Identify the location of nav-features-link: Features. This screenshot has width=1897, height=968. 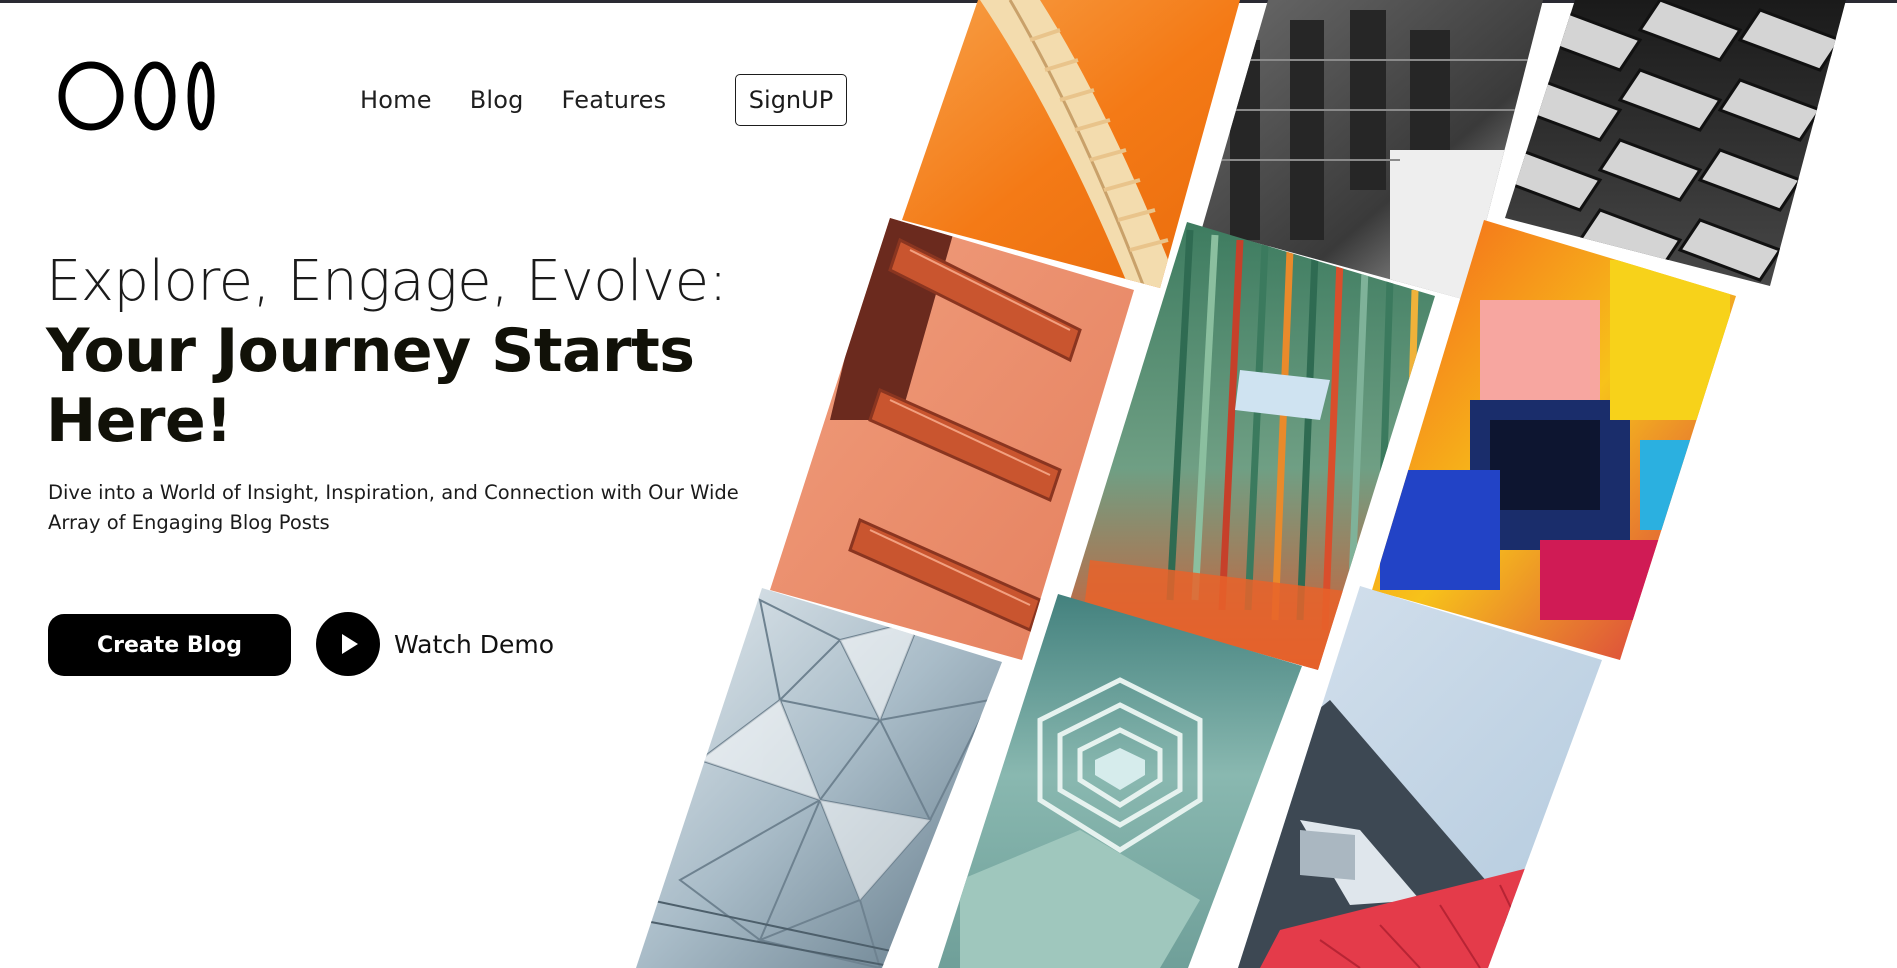
(614, 100).